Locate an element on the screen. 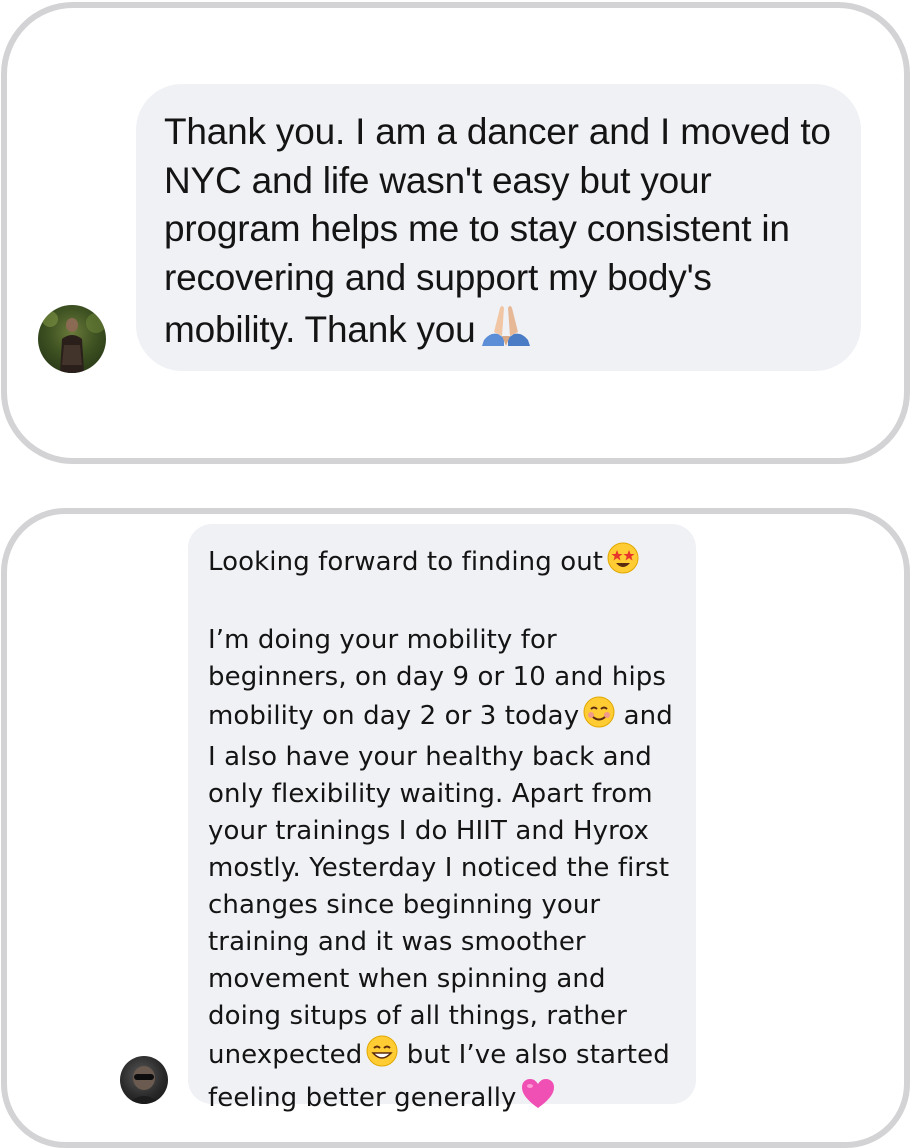 This screenshot has height=1148, width=912. smiling-face-icon is located at coordinates (599, 717).